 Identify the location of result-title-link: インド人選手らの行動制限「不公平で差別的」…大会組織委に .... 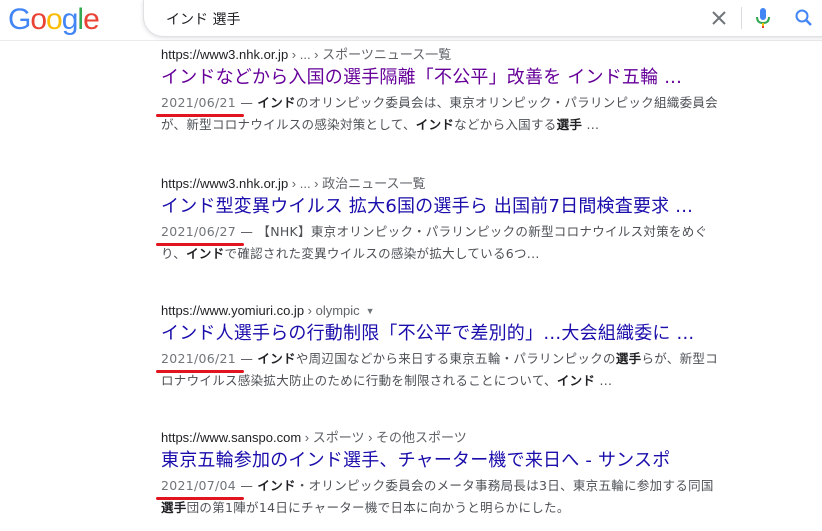
(481, 334).